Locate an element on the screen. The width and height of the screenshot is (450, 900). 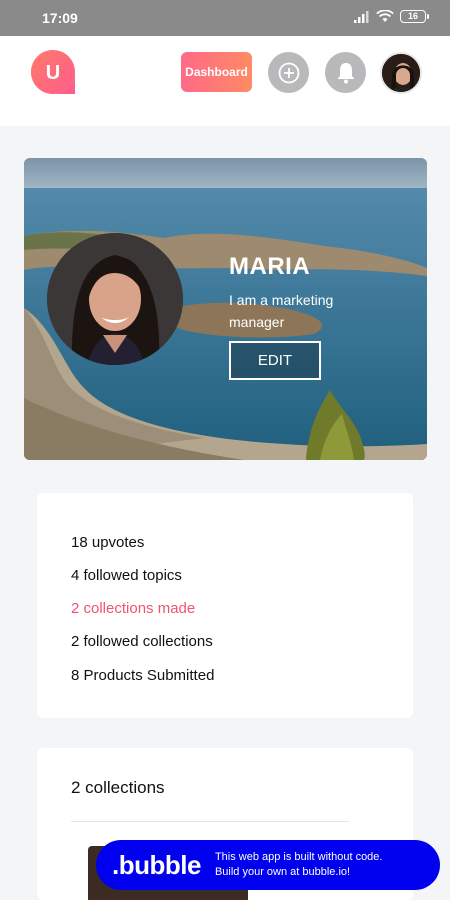
status-bar: 17:09 16 is located at coordinates (225, 18).